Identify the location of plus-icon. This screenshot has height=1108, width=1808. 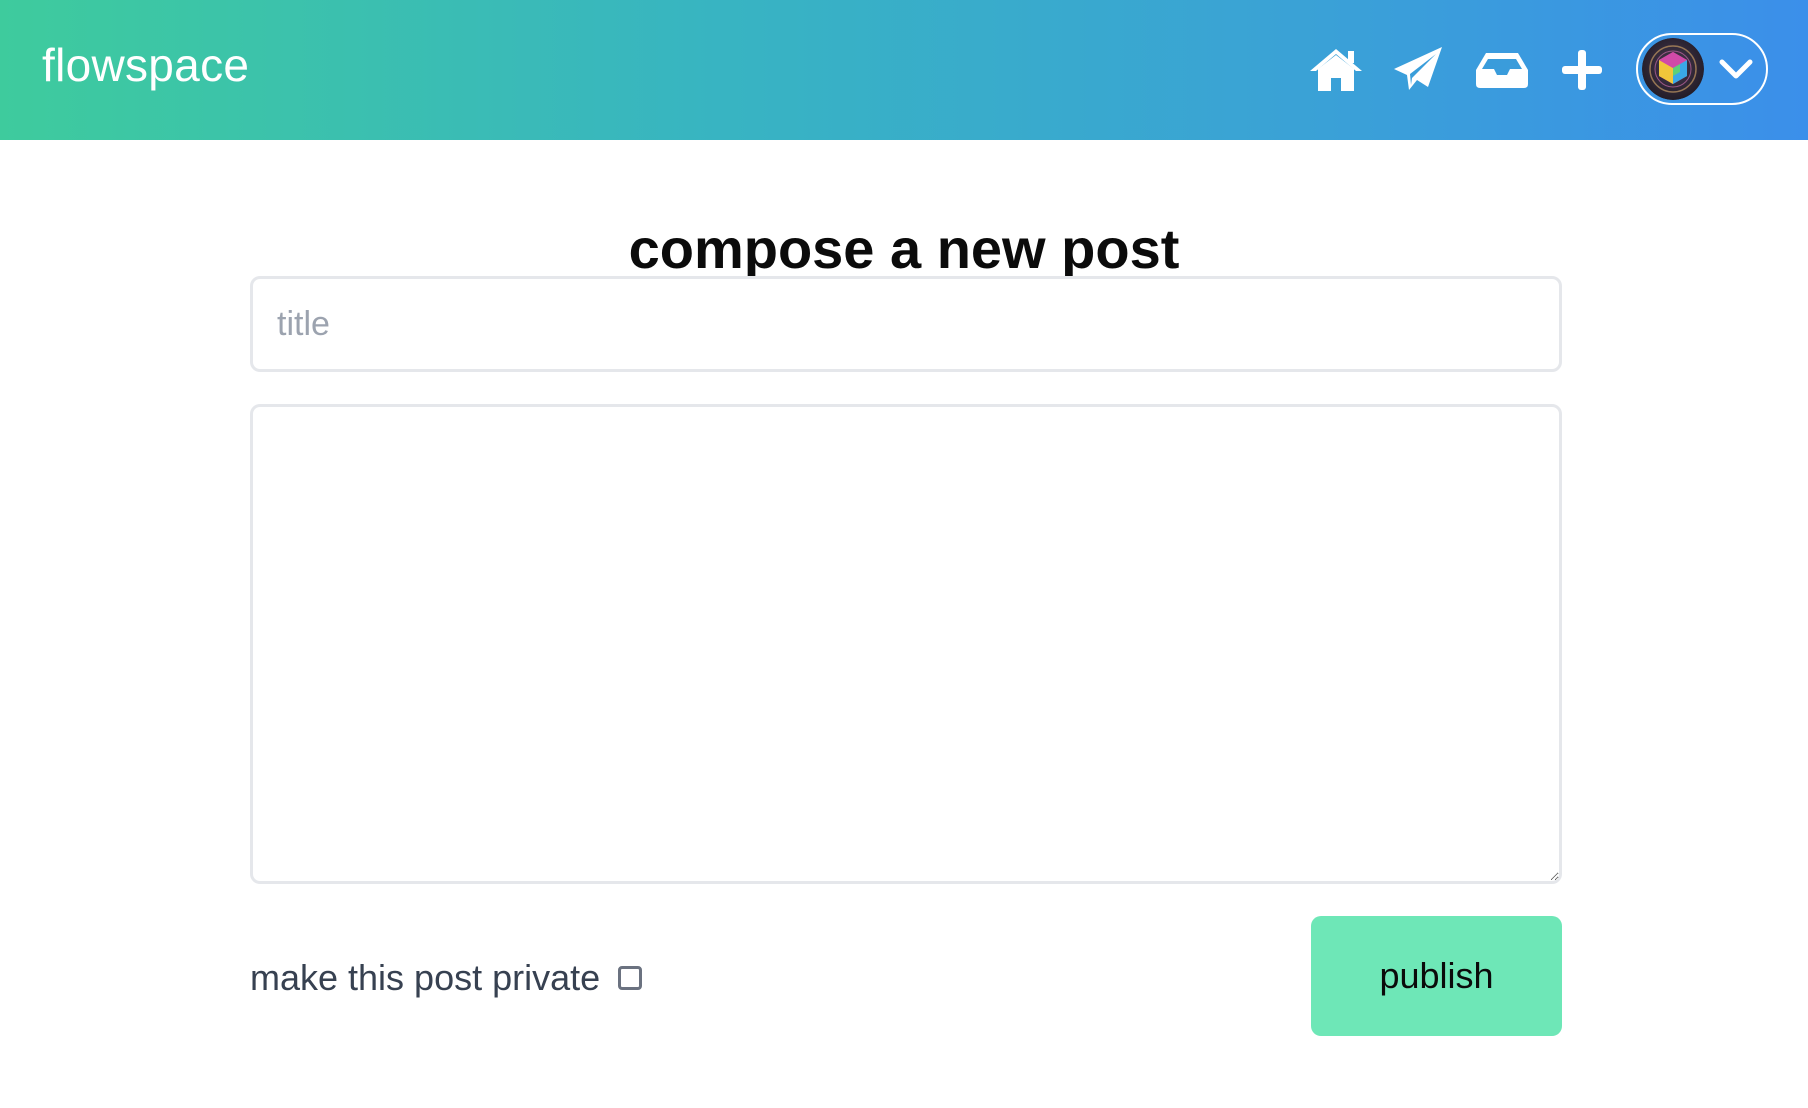
(1582, 70).